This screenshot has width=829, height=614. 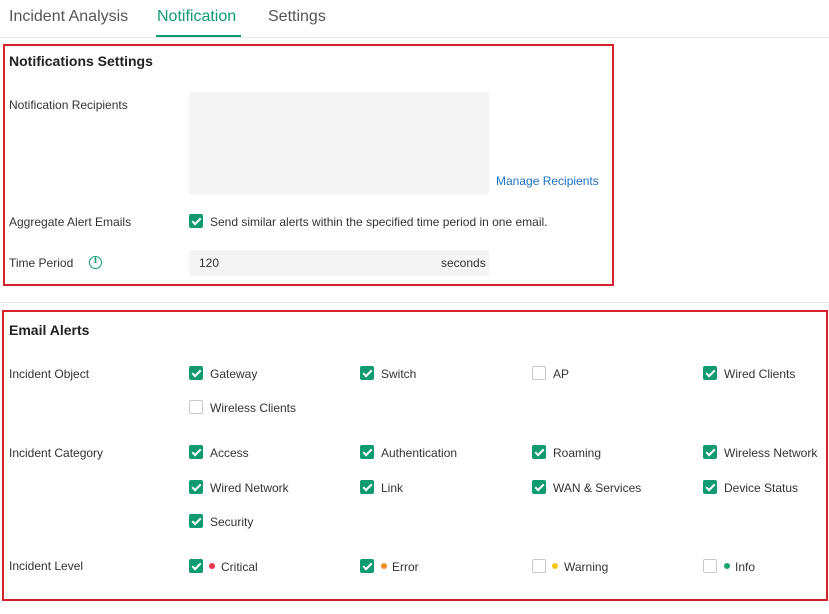 I want to click on checkbox-link, so click(x=367, y=487).